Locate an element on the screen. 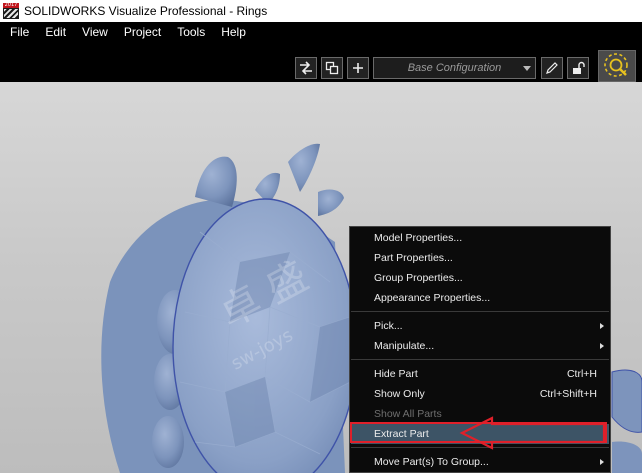 Image resolution: width=642 pixels, height=473 pixels. menu-tools: Tools is located at coordinates (191, 32).